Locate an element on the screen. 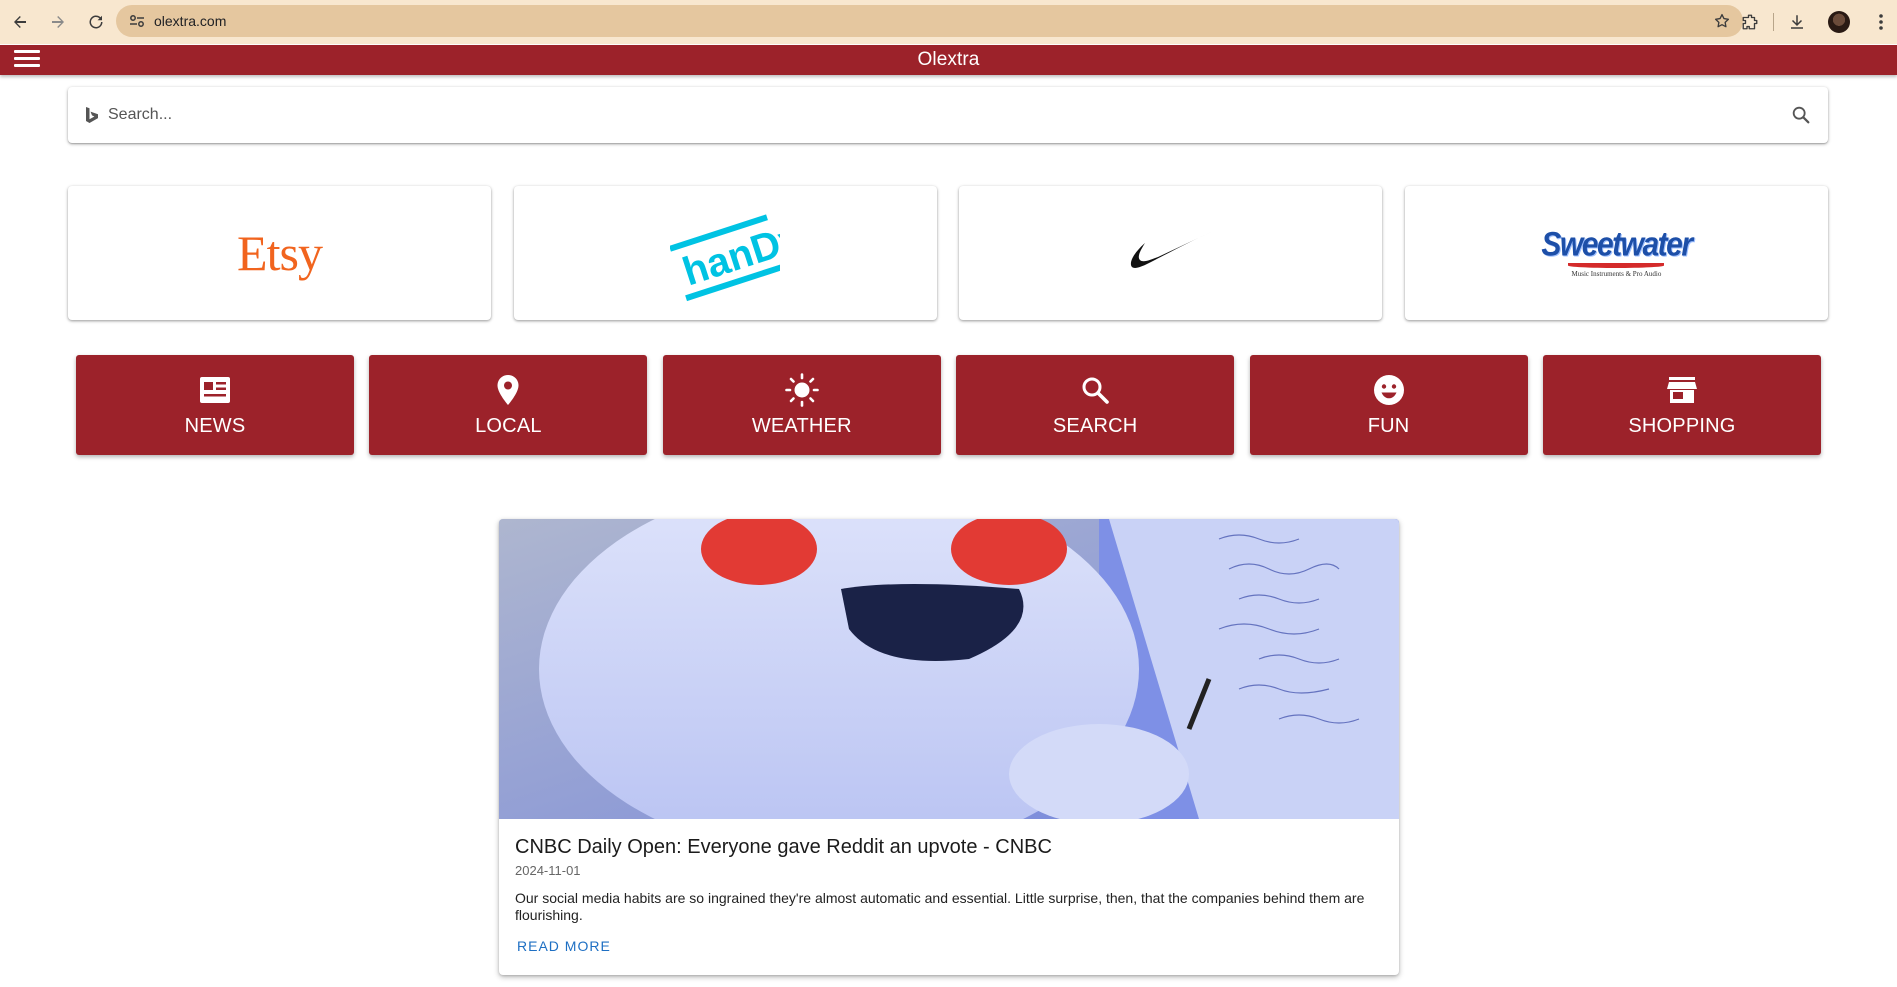  brand-tile-handy: hanDy is located at coordinates (725, 253).